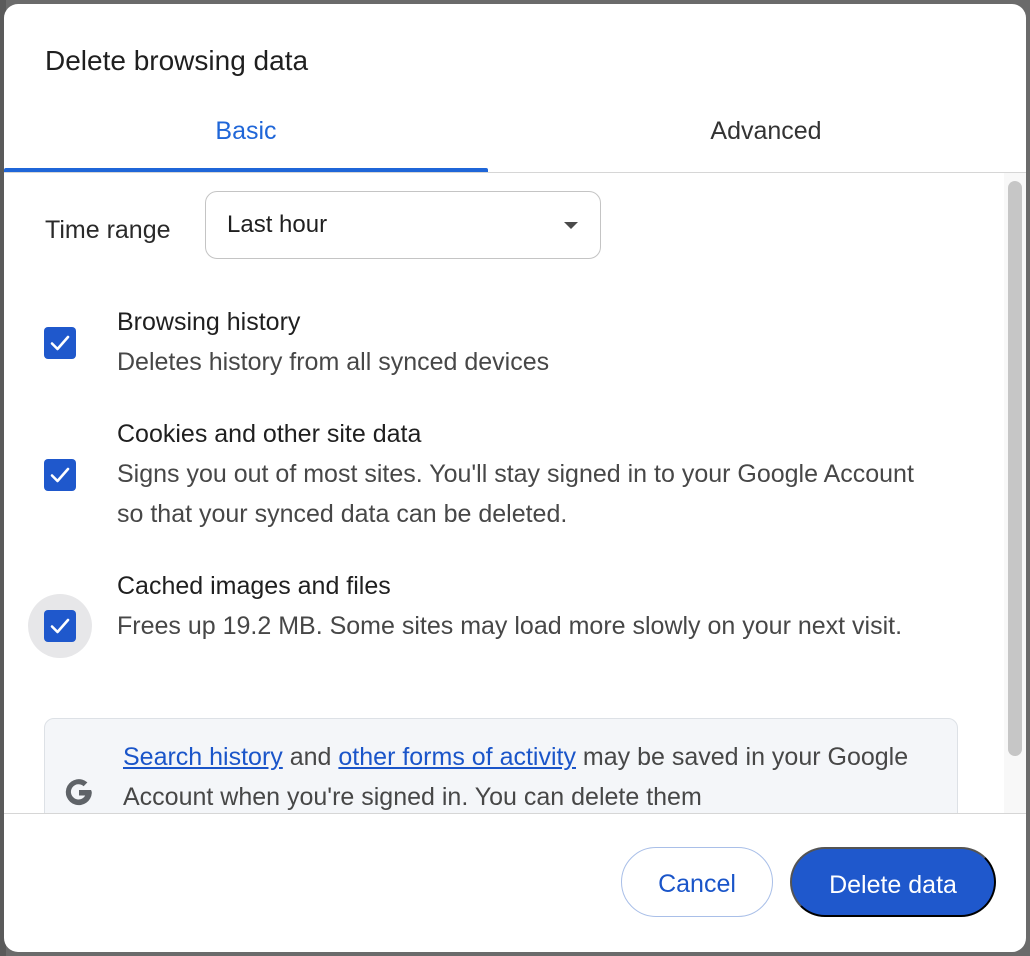  What do you see at coordinates (766, 136) in the screenshot?
I see `tab-advanced: Advanced` at bounding box center [766, 136].